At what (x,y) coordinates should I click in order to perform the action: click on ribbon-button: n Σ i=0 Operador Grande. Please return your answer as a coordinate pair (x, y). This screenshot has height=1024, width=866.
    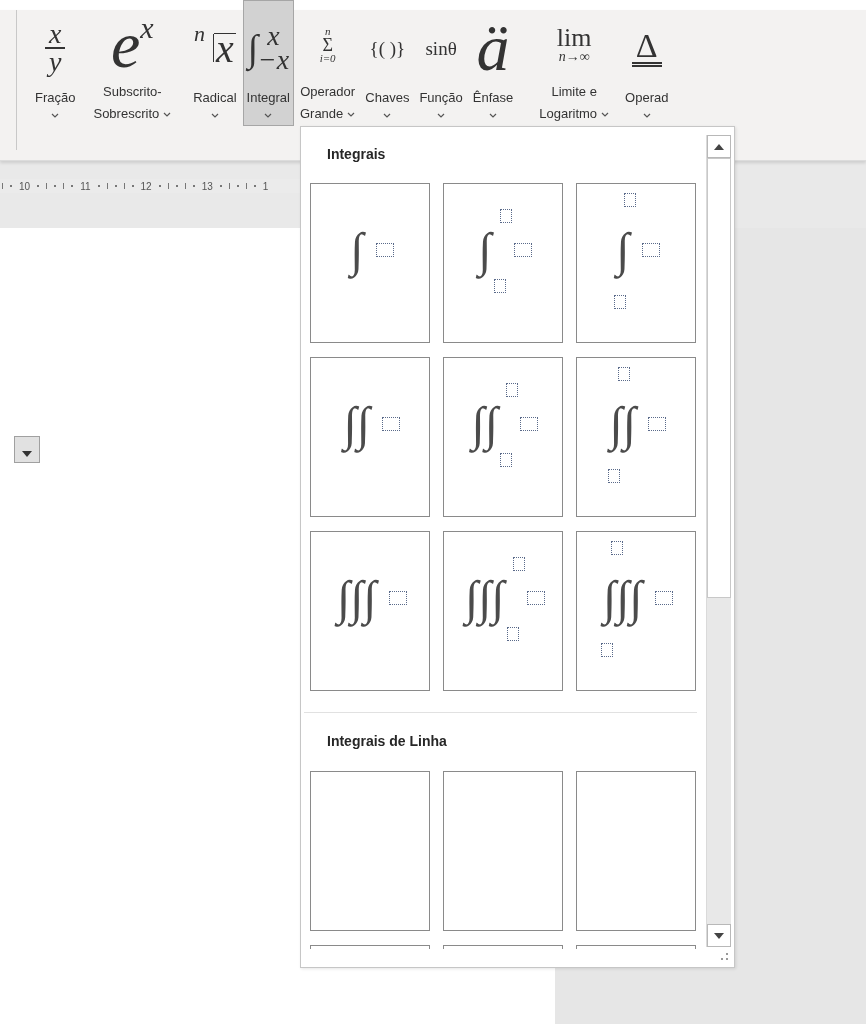
    Looking at the image, I should click on (327, 63).